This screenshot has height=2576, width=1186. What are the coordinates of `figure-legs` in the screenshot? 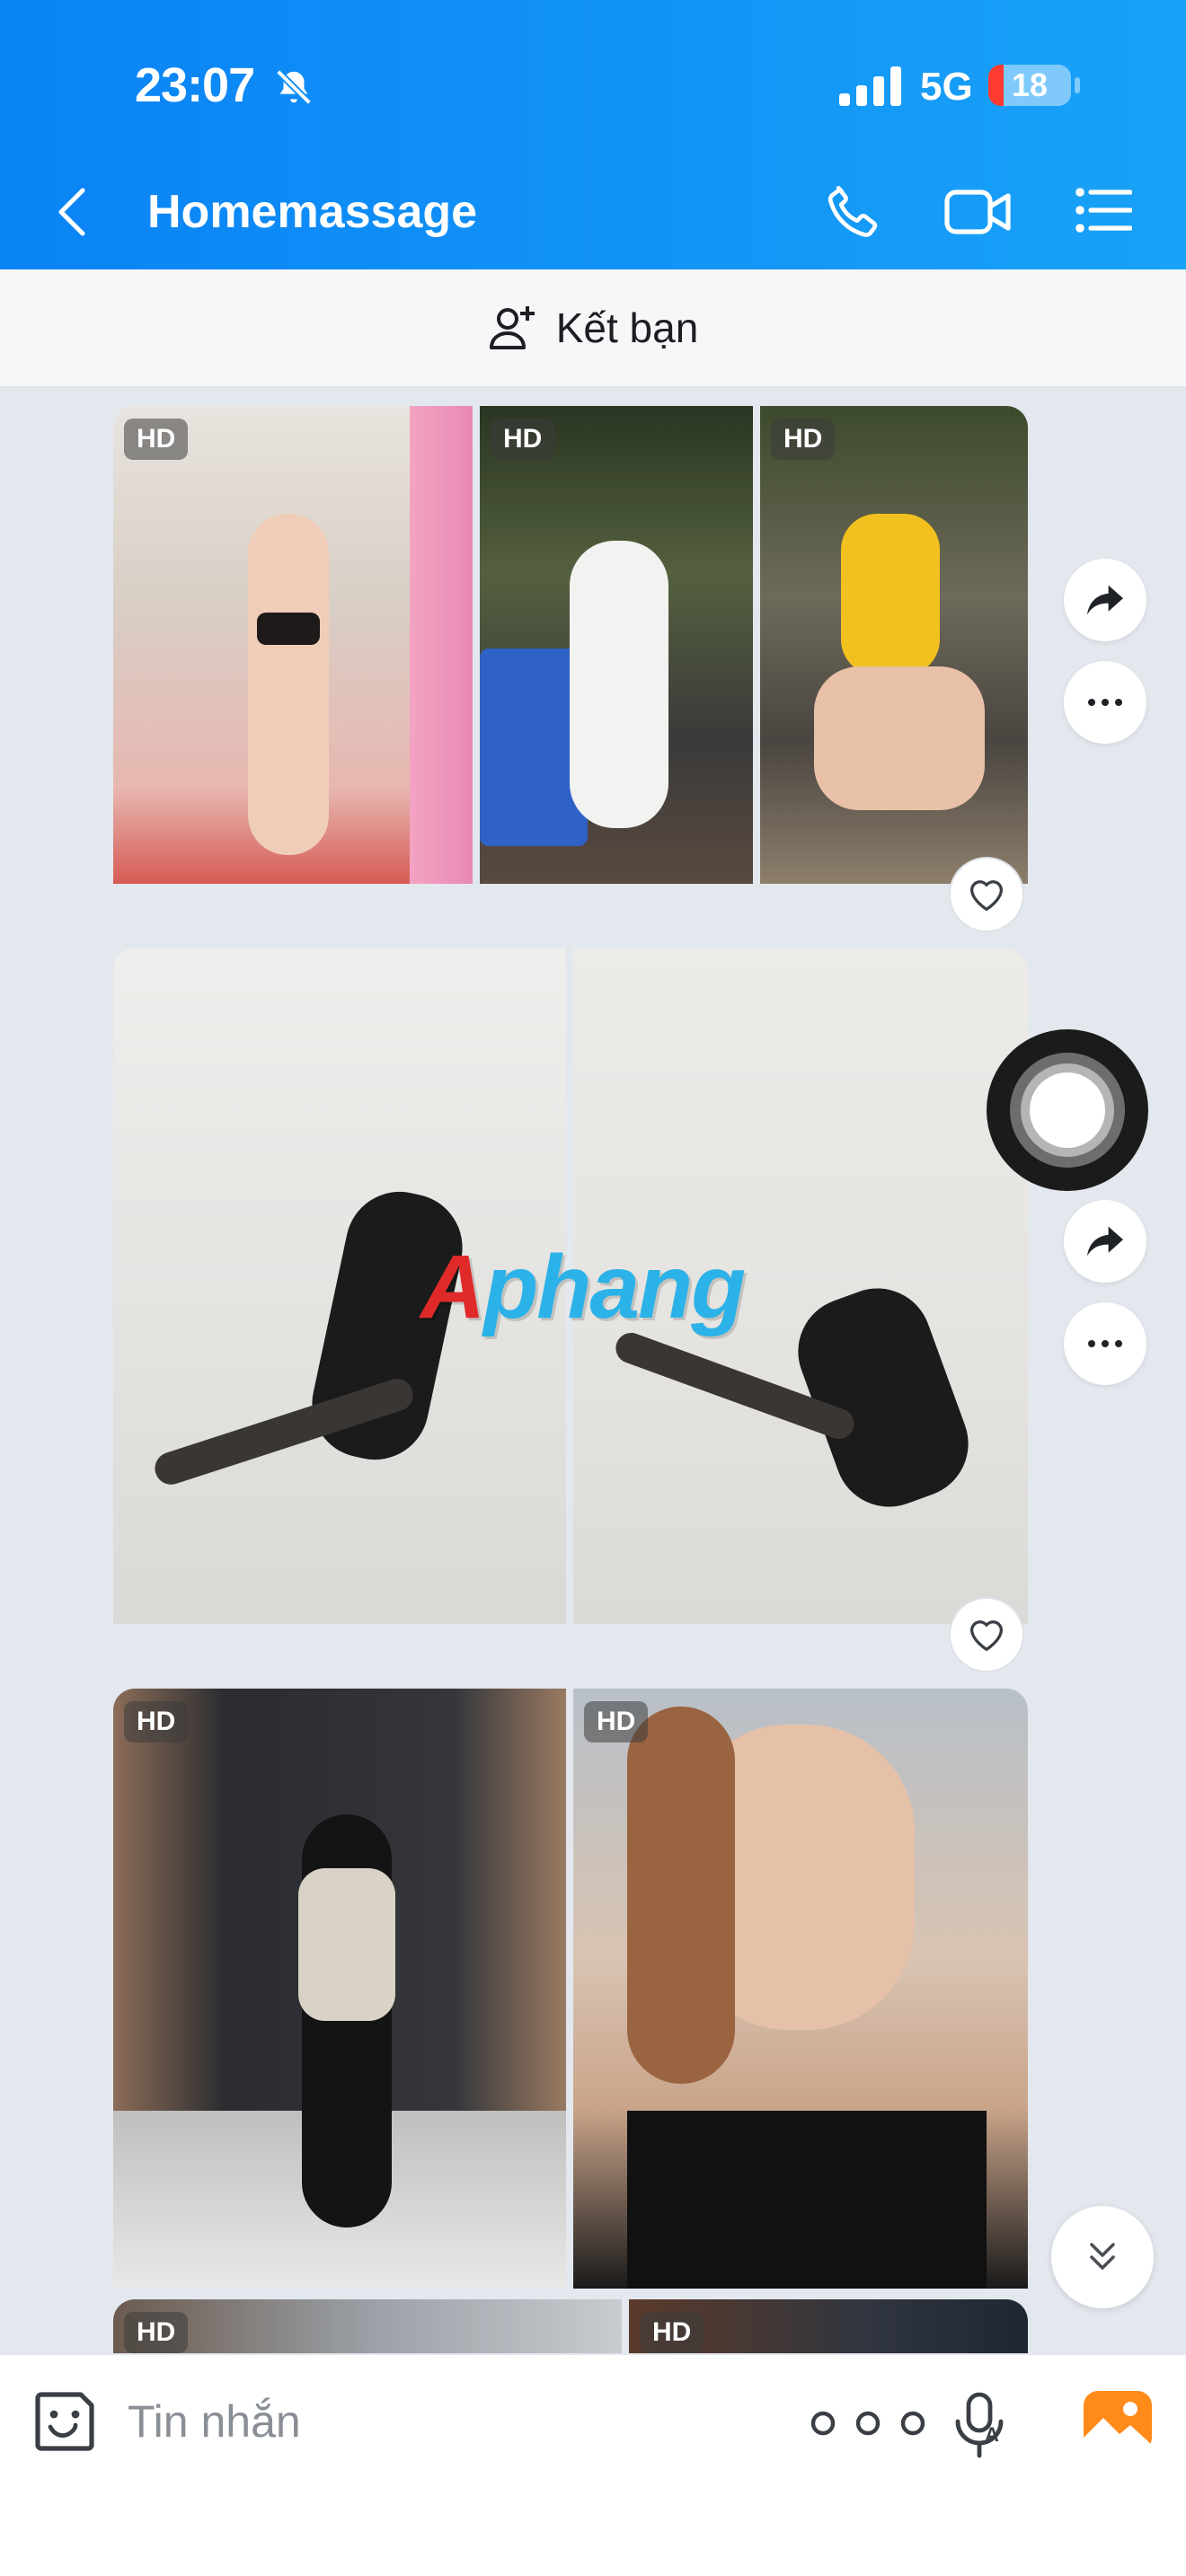 It's located at (899, 738).